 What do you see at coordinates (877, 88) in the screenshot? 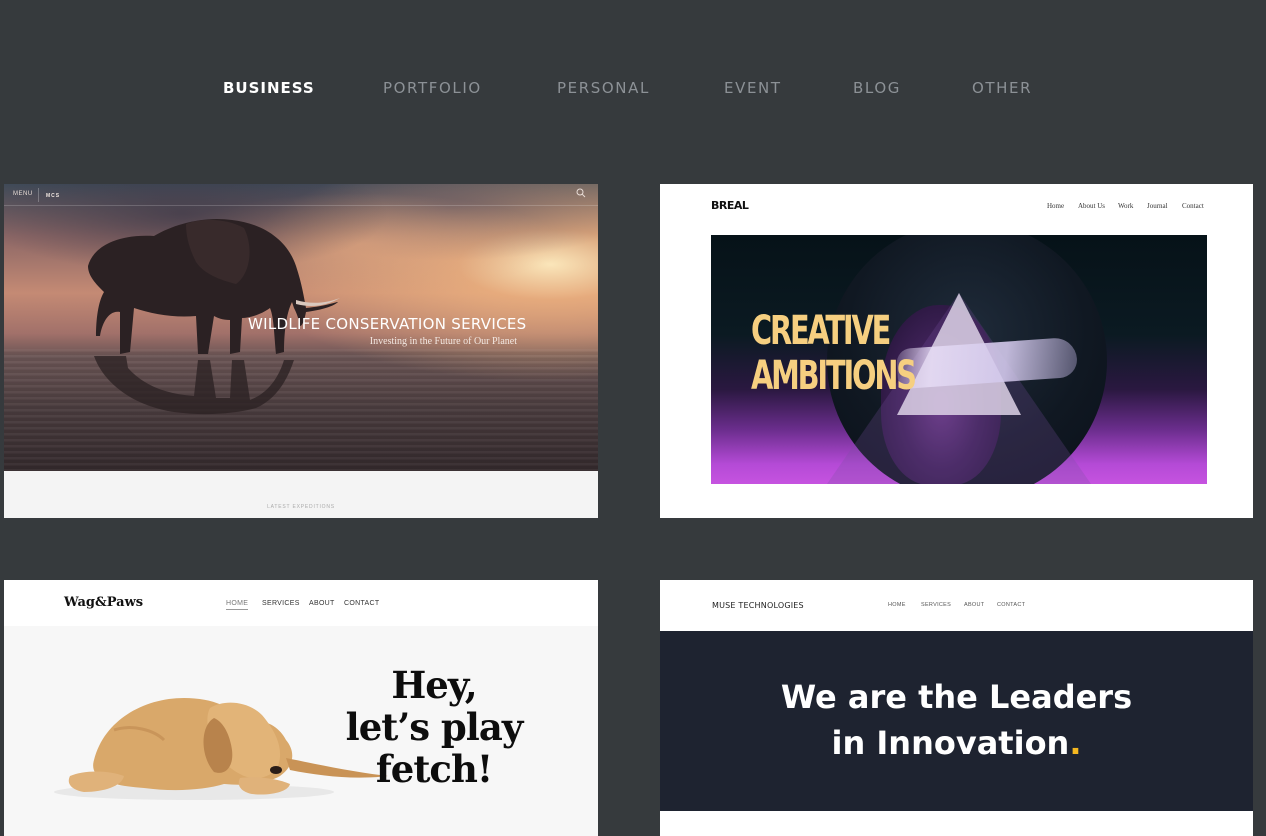
I see `tab-blog: BLOG` at bounding box center [877, 88].